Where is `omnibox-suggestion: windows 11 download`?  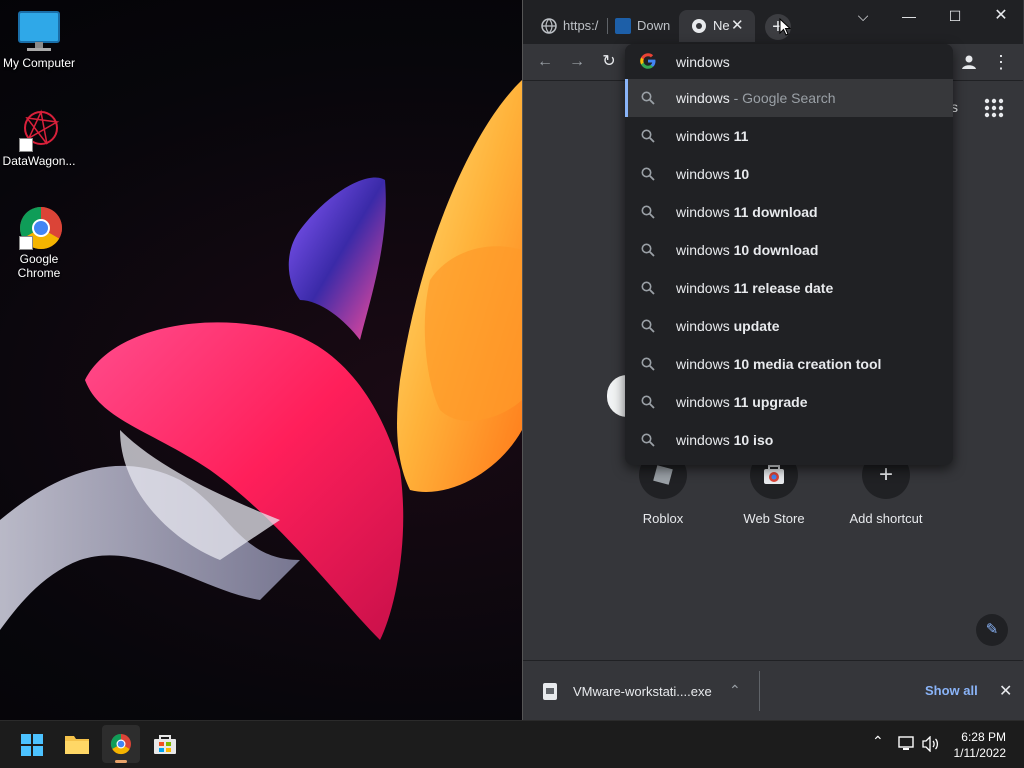
omnibox-suggestion: windows 11 download is located at coordinates (789, 212).